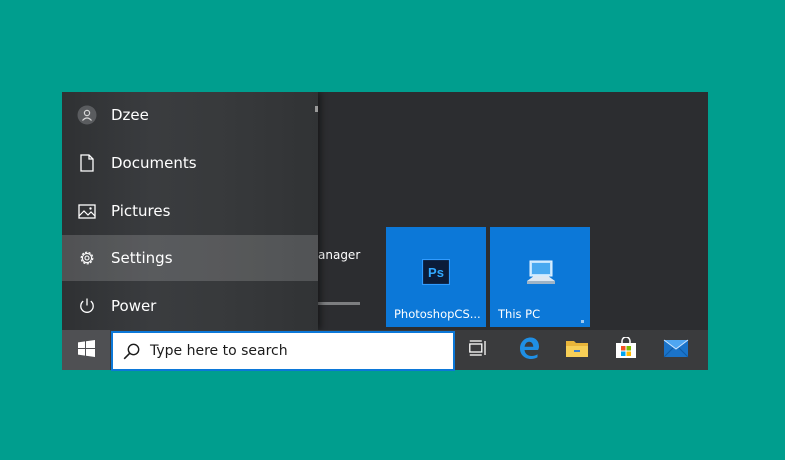 The height and width of the screenshot is (460, 785). I want to click on power-label: Power, so click(134, 306).